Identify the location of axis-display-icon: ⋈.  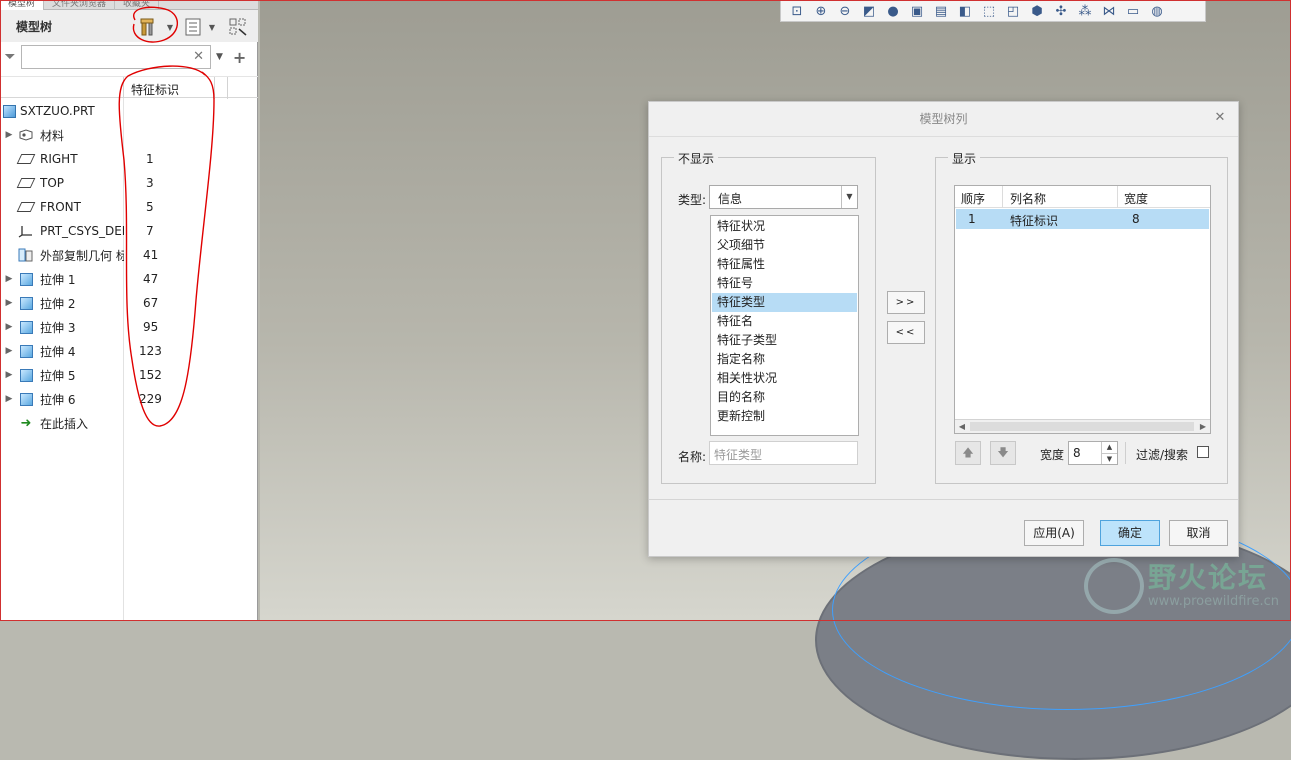
(1109, 11).